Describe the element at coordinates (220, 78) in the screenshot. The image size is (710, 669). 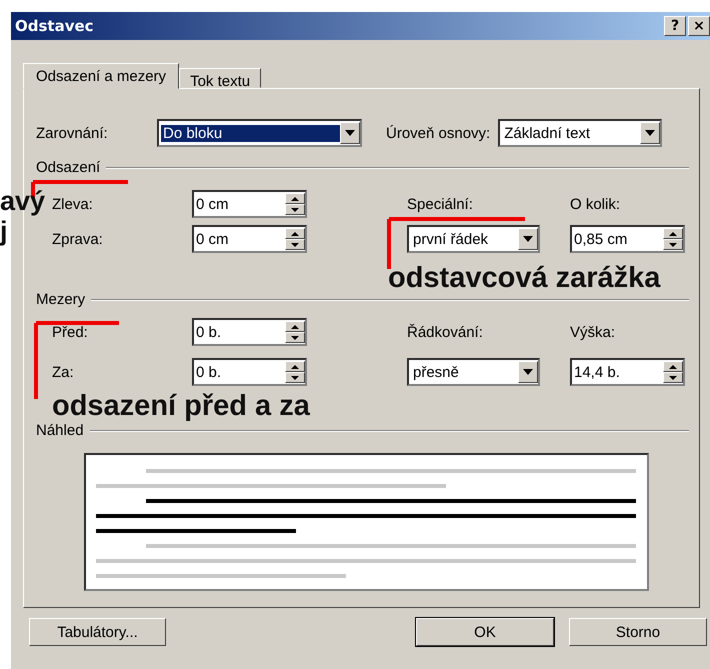
I see `tab: Tok textu` at that location.